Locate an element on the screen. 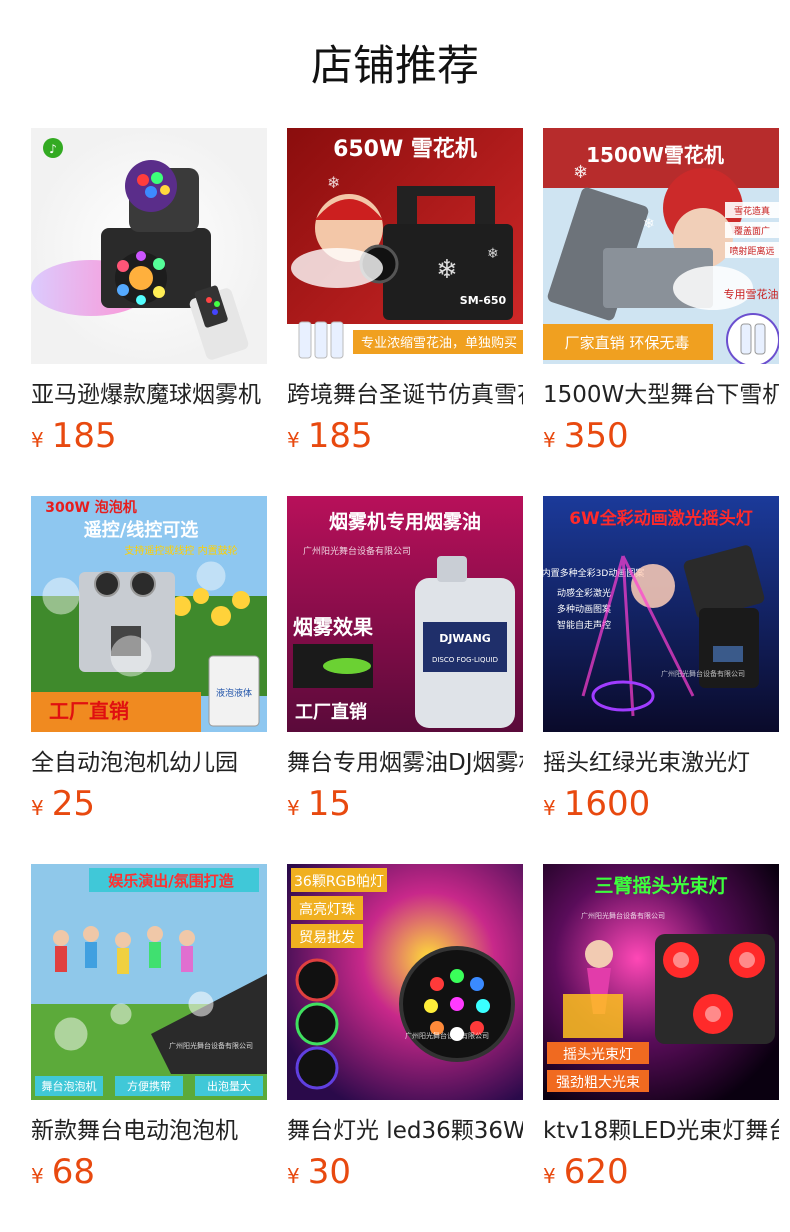 Image resolution: width=790 pixels, height=1232 pixels. product-name: 舞台灯光 led36颗36W帕灯 is located at coordinates (405, 1131).